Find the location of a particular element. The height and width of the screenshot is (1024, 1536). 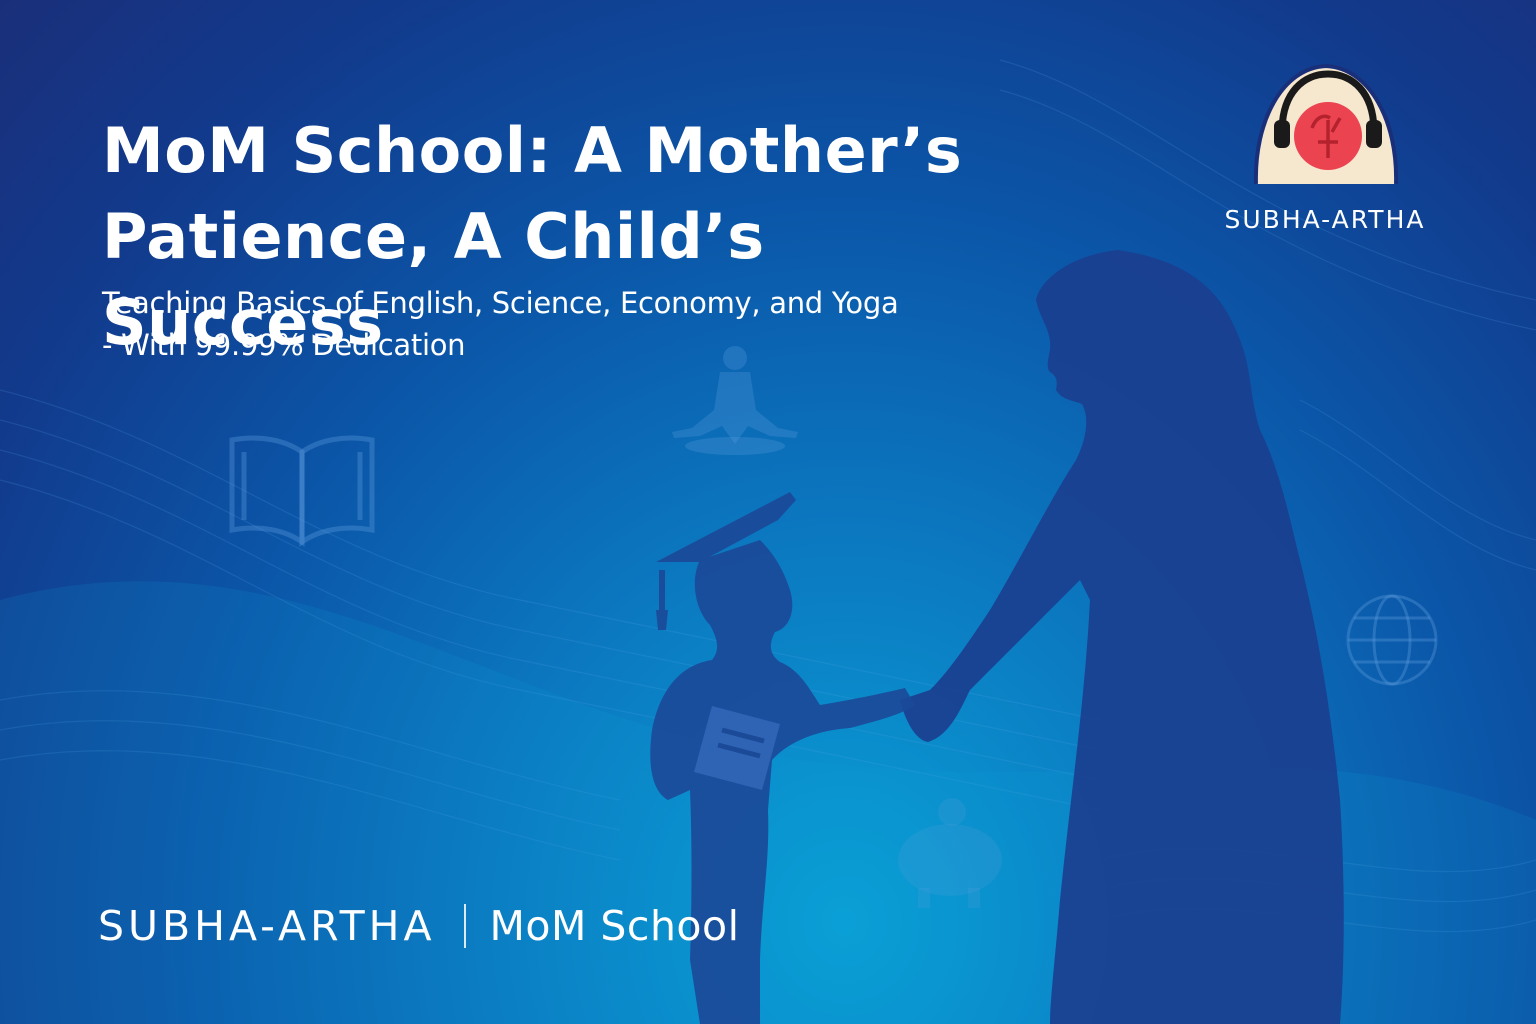

footer-divider is located at coordinates (464, 926).